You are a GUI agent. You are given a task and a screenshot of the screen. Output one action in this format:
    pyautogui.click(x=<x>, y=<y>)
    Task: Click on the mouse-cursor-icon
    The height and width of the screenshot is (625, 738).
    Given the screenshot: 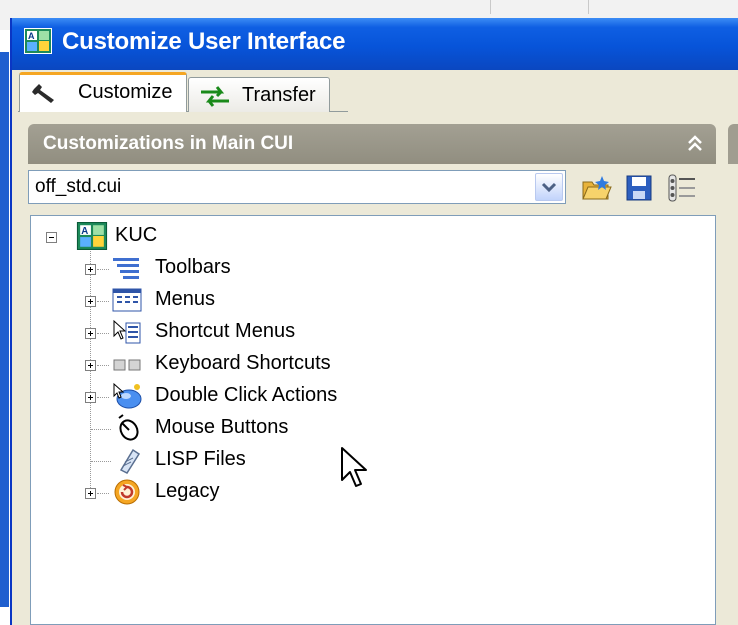 What is the action you would take?
    pyautogui.click(x=354, y=467)
    